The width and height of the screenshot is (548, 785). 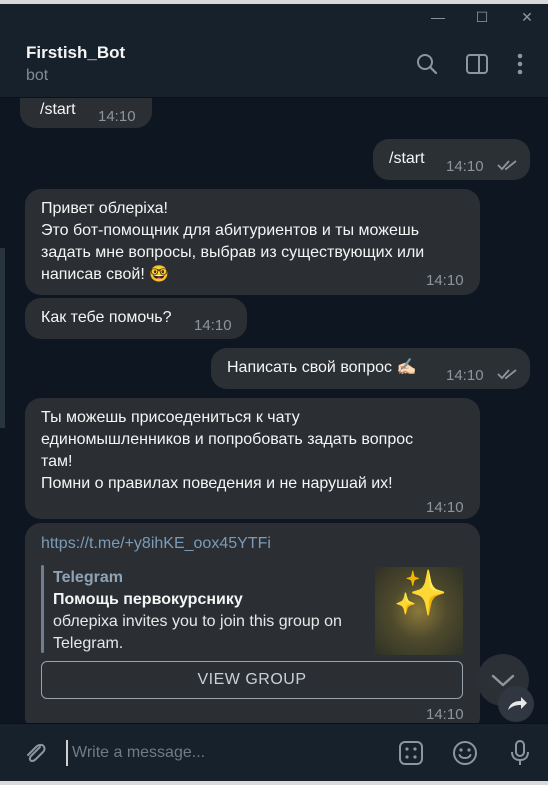 I want to click on minimize-button: —, so click(x=438, y=17).